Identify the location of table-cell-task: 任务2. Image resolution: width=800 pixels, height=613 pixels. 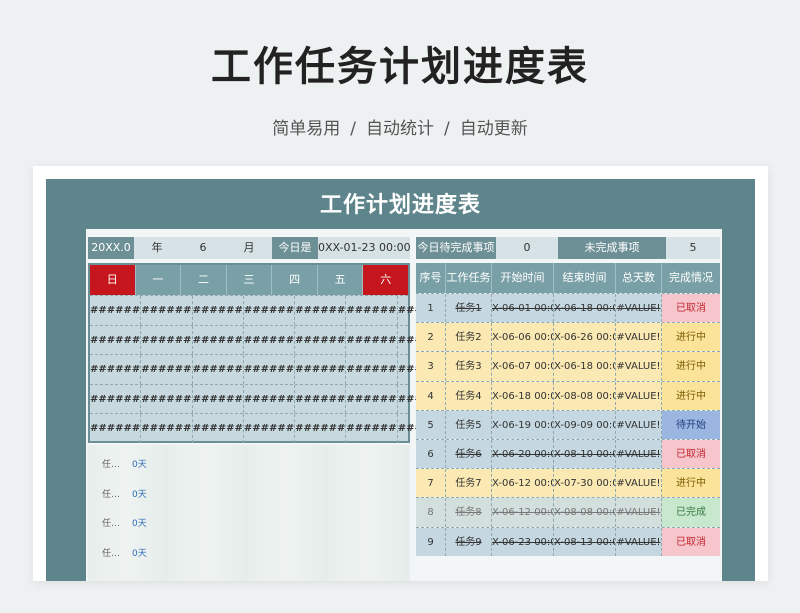
(469, 337).